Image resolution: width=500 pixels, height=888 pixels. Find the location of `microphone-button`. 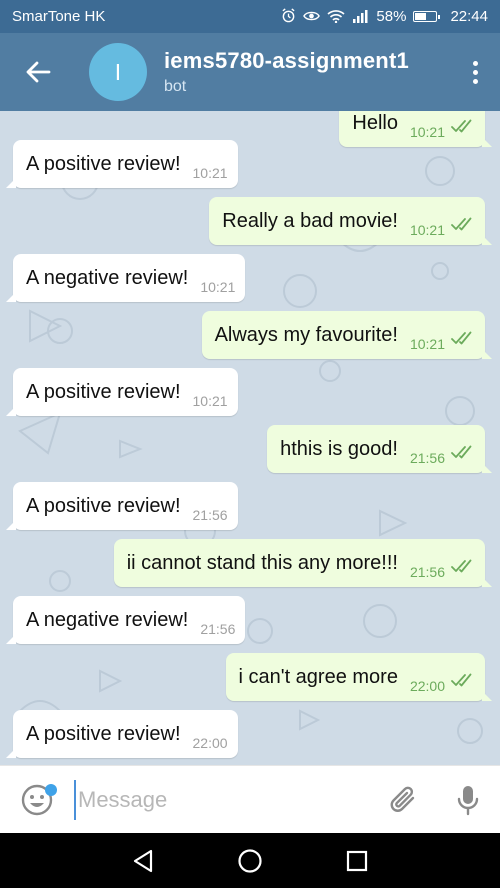

microphone-button is located at coordinates (468, 800).